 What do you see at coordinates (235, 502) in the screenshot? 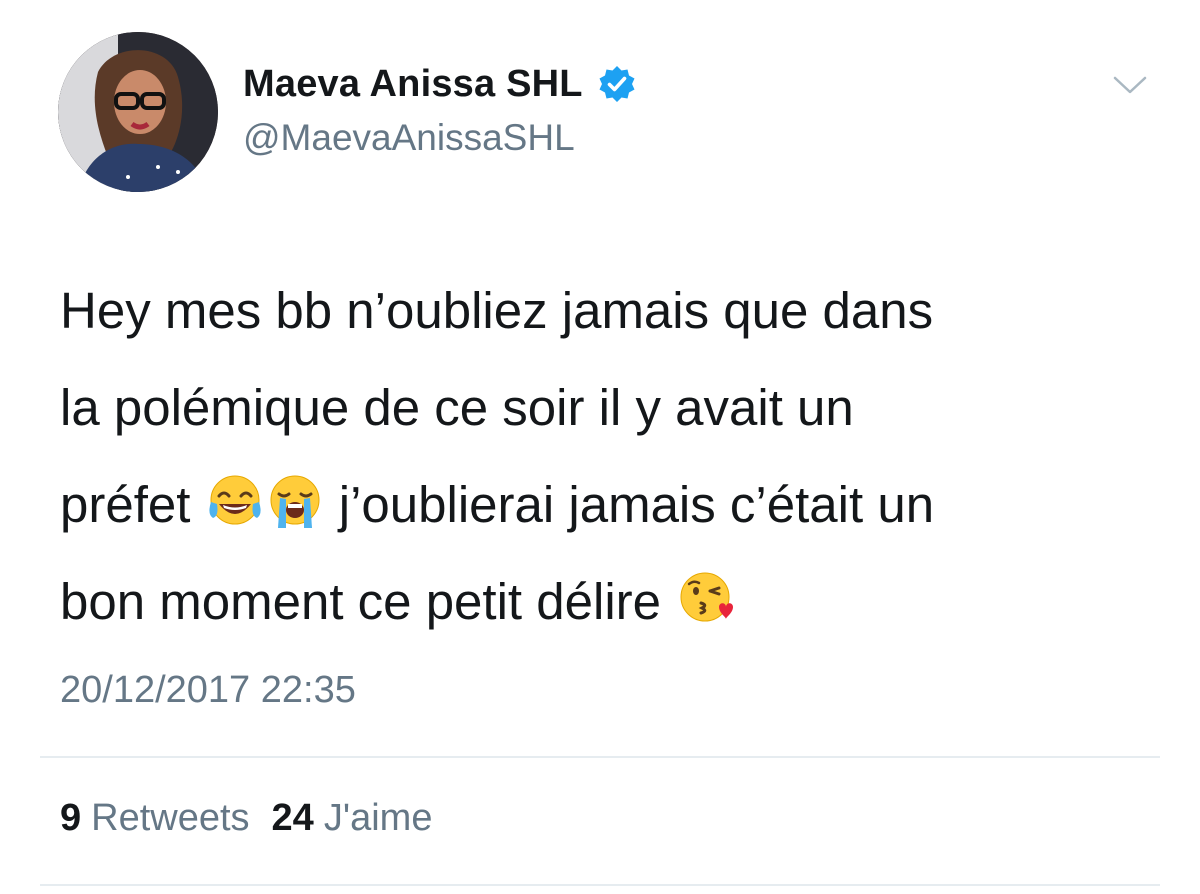
I see `face-with-tears-of-joy-icon` at bounding box center [235, 502].